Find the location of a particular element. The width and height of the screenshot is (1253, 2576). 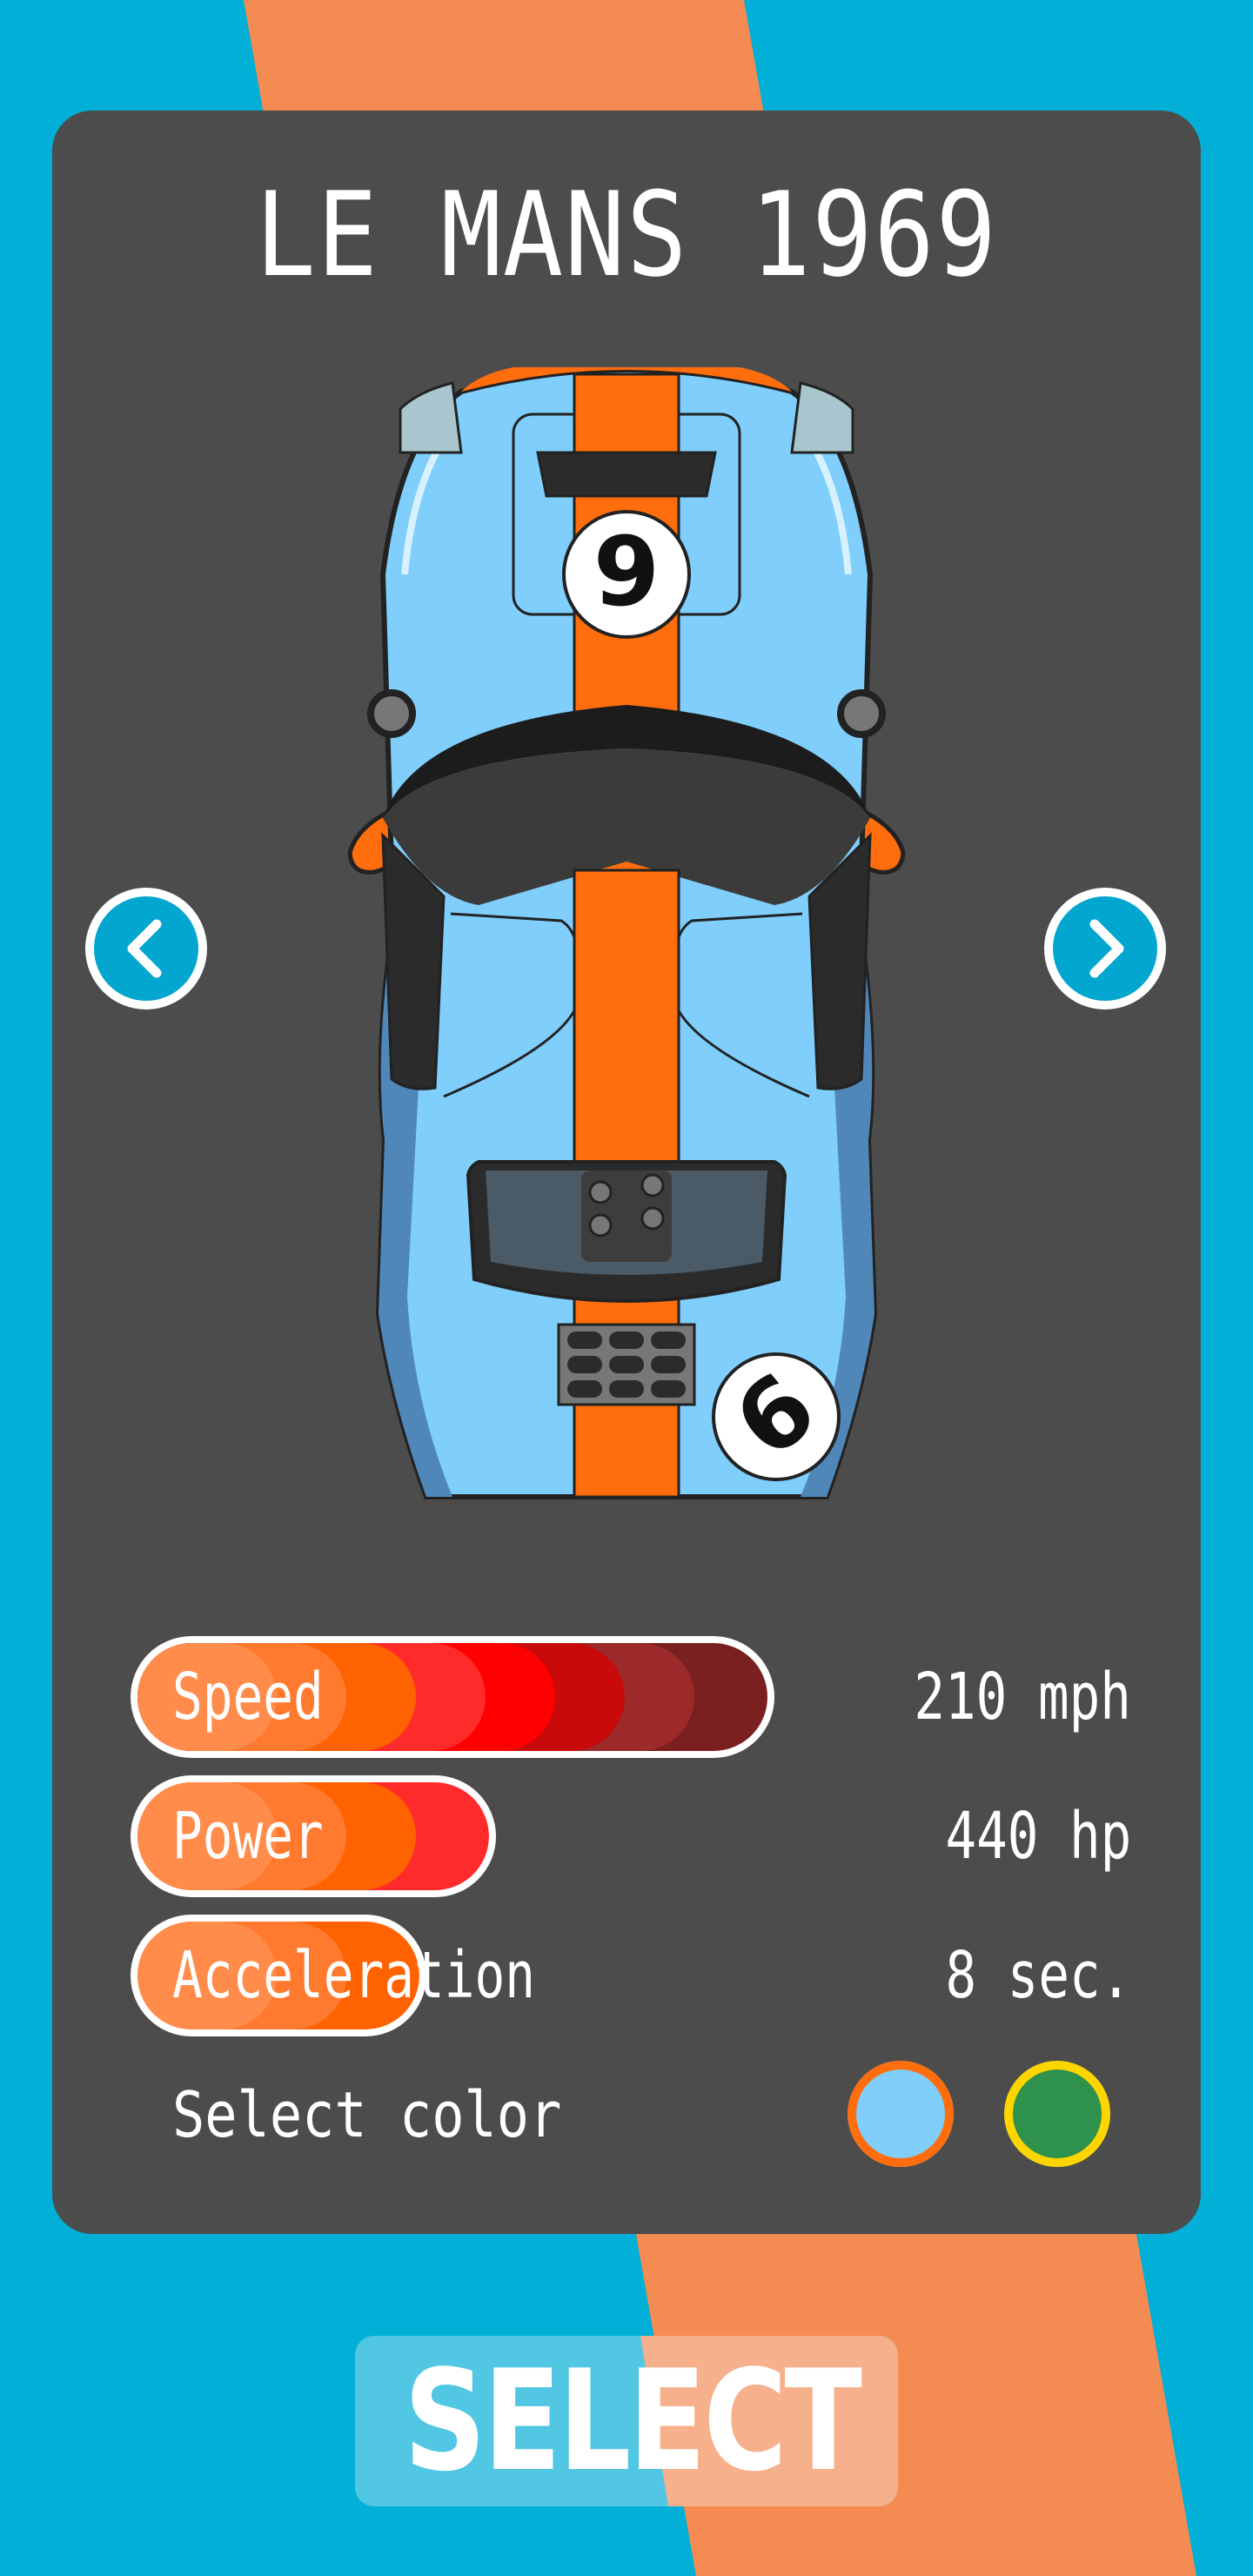

stat-row-speed: Speed 210 mph is located at coordinates (631, 1697).